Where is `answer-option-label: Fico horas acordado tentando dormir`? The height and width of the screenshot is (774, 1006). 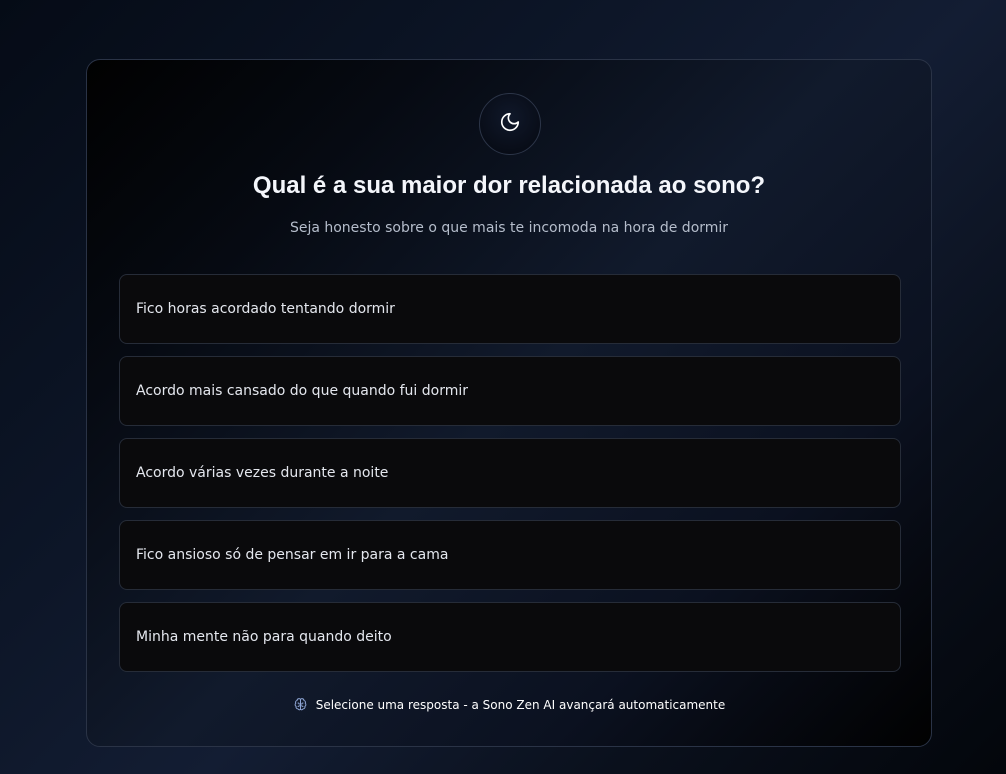 answer-option-label: Fico horas acordado tentando dormir is located at coordinates (265, 309).